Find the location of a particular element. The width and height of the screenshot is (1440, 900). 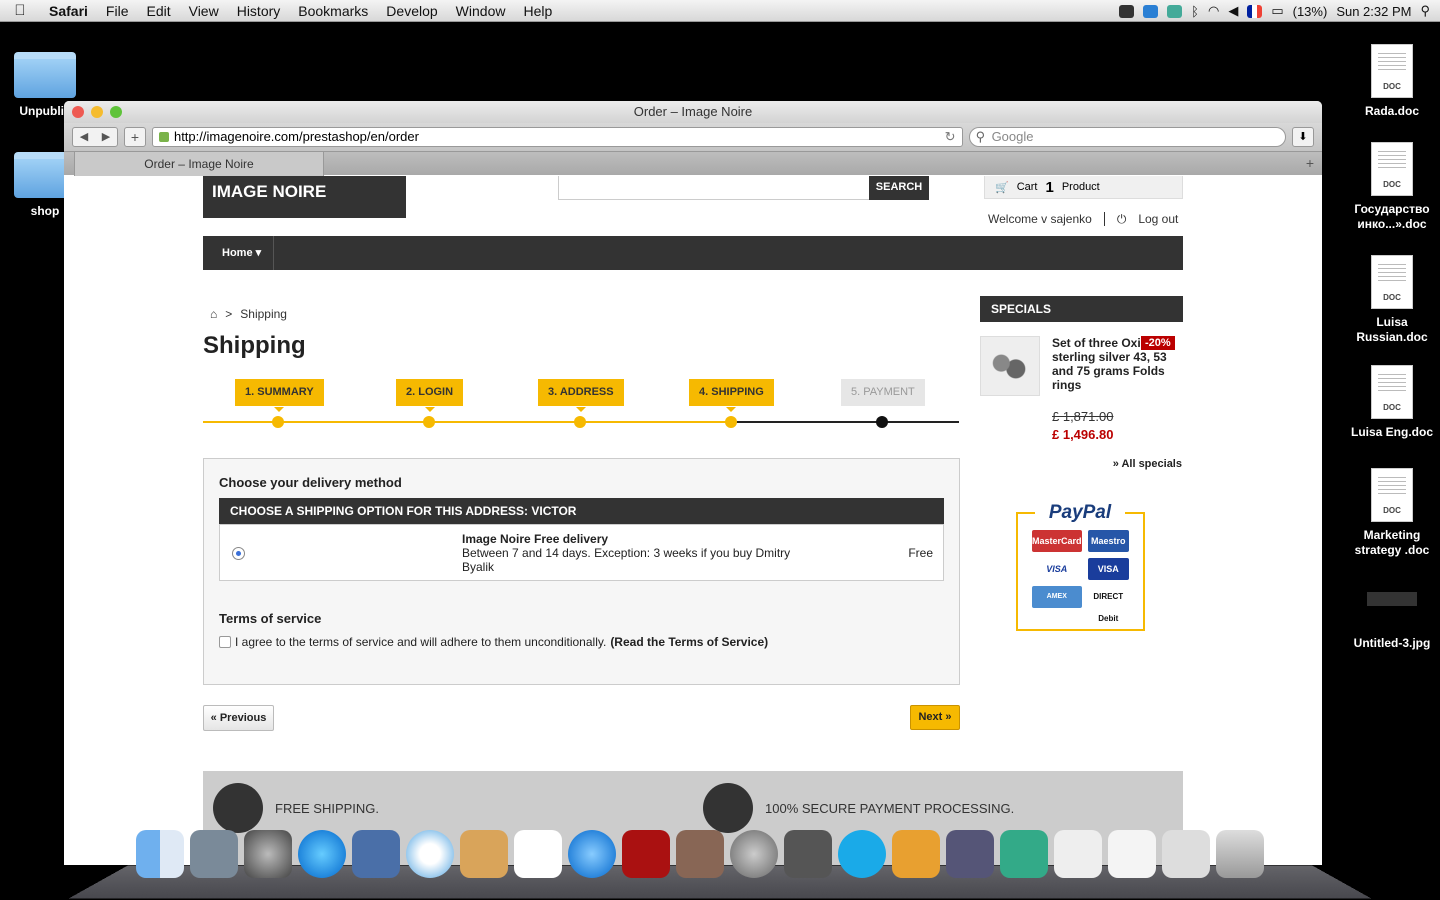

step-summary: 1. SUMMARY is located at coordinates (279, 395).